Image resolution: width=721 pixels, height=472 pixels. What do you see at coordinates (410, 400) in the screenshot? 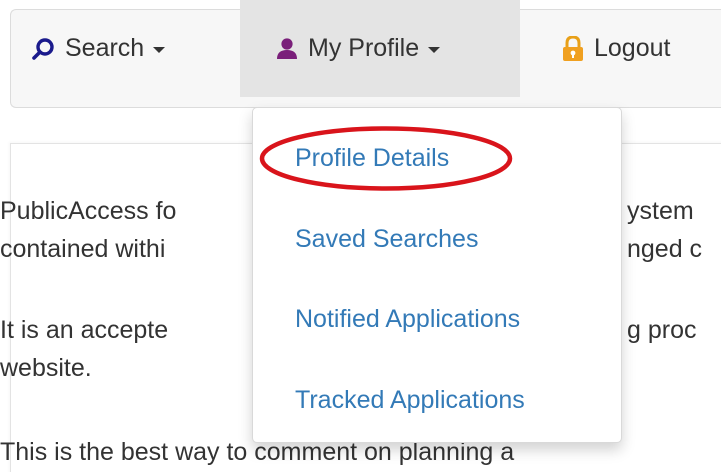
I see `menu-item-tracked-applications: Tracked Applications` at bounding box center [410, 400].